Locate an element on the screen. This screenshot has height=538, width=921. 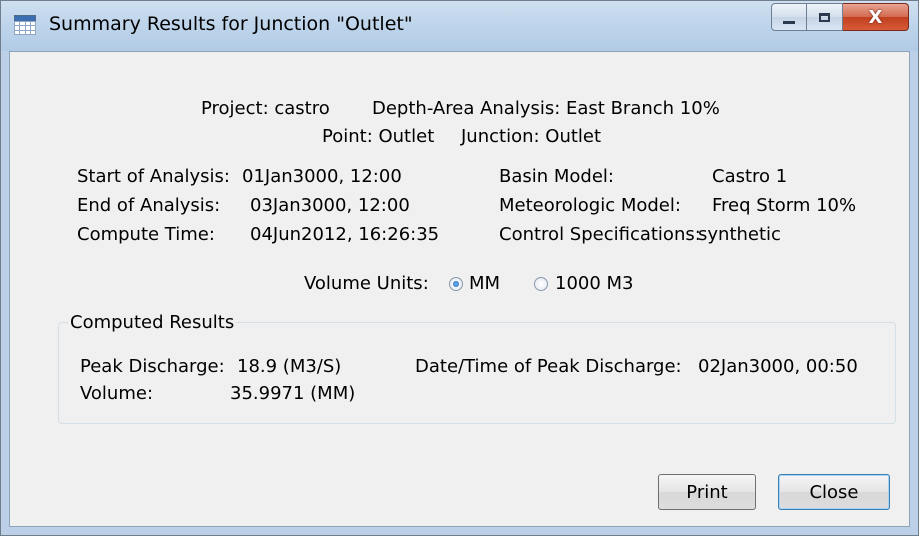
volume-units-1000m3-label: 1000 M3 is located at coordinates (594, 283).